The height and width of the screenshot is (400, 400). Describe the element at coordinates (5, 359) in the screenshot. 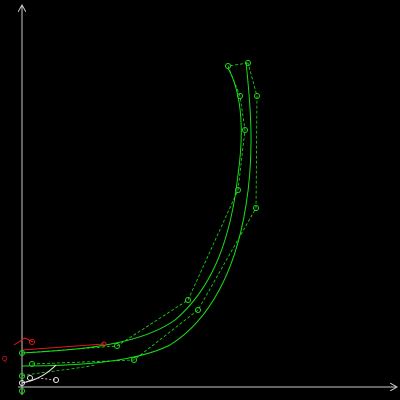

I see `red-marker-label: Q` at that location.